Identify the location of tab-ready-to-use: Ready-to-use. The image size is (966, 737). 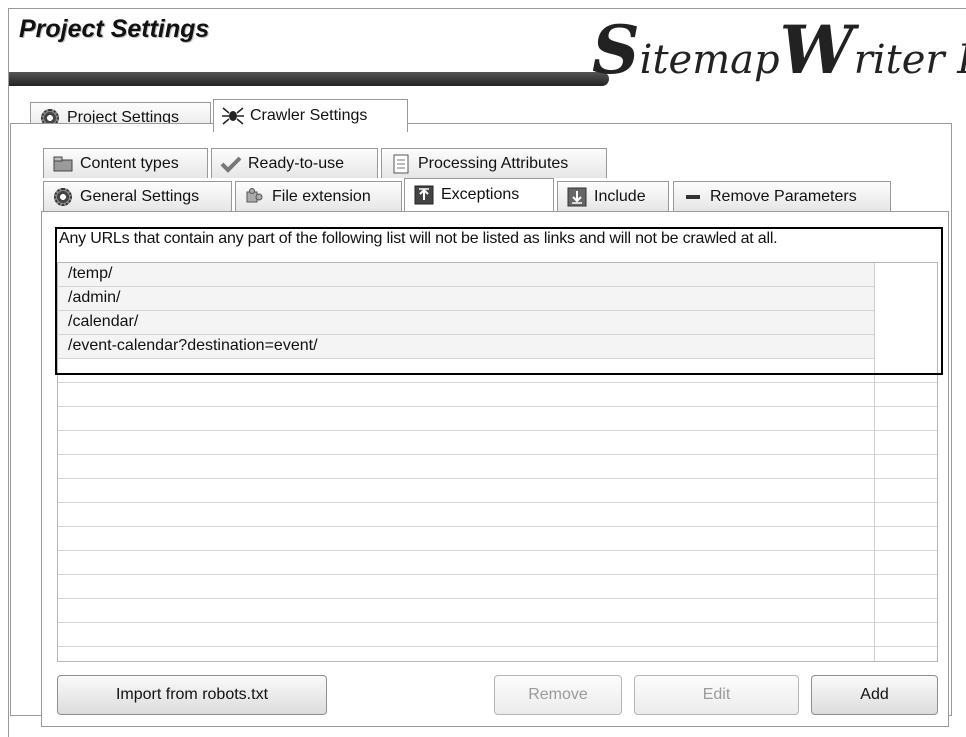
(294, 163).